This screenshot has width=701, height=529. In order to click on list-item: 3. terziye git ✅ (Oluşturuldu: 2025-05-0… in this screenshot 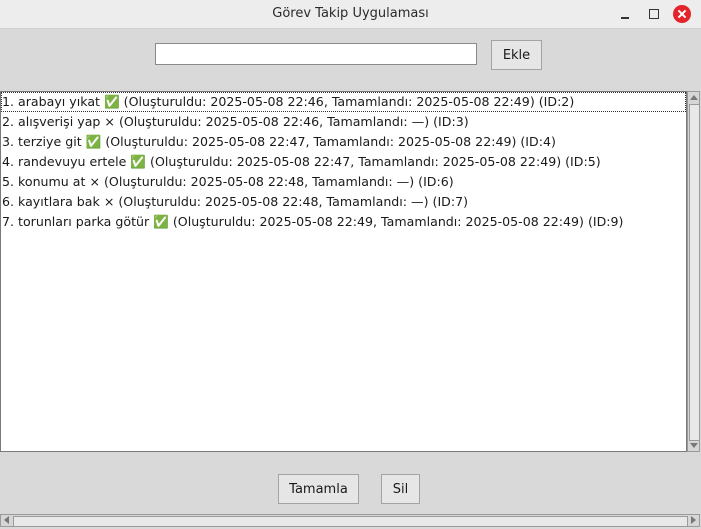, I will do `click(343, 142)`.